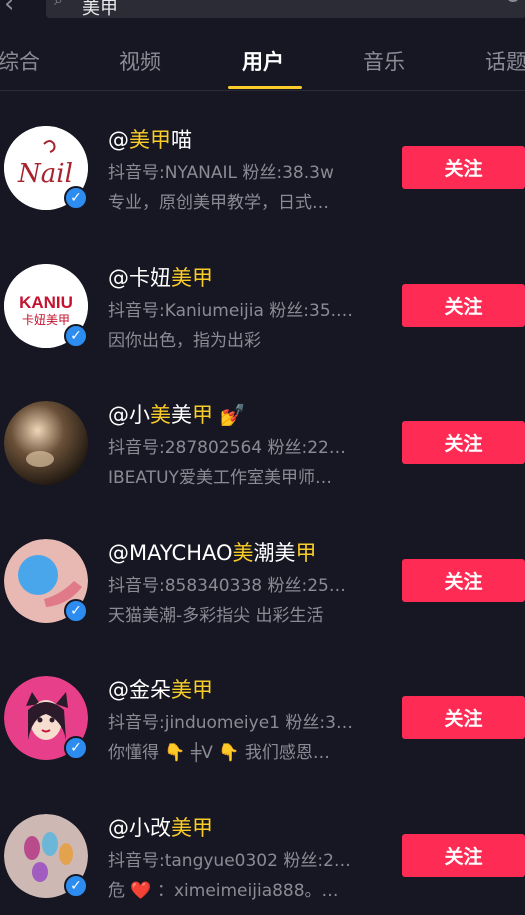  I want to click on user-description: 天猫美潮-多彩指尖 出彩生活, so click(216, 613).